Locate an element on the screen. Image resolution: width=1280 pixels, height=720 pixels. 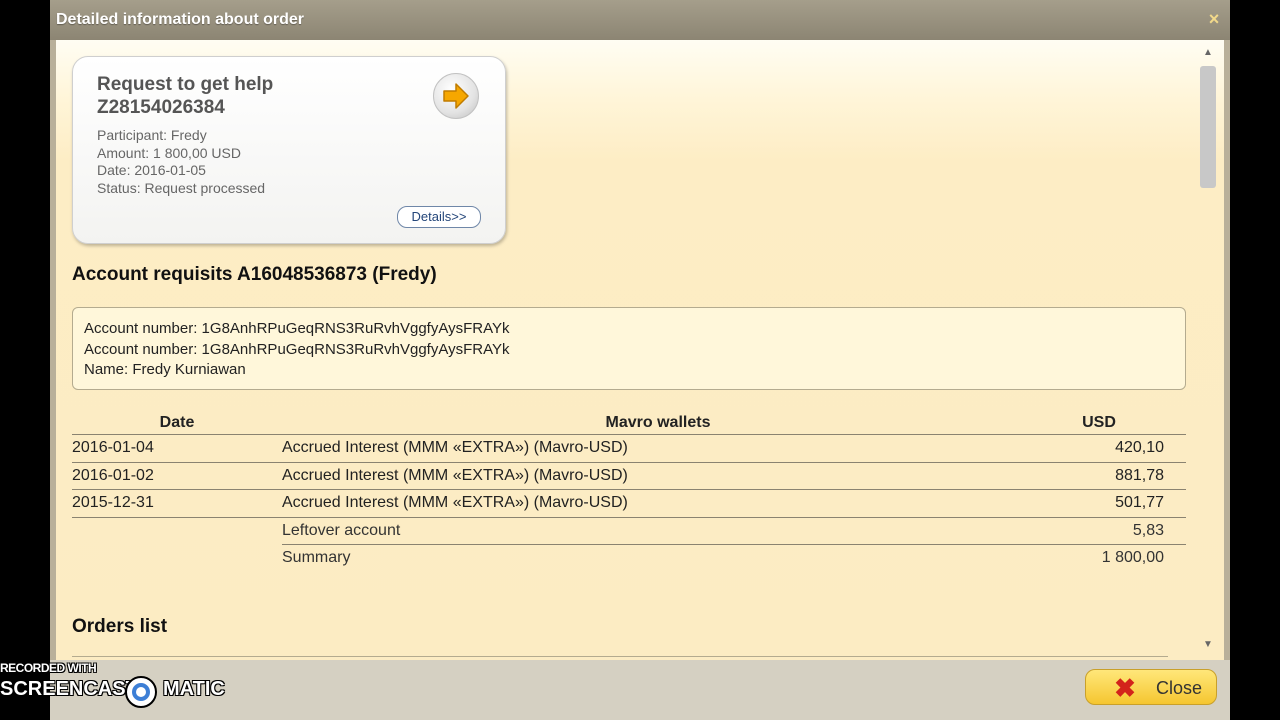
watermark-line1: RECORDED WITH is located at coordinates (48, 668).